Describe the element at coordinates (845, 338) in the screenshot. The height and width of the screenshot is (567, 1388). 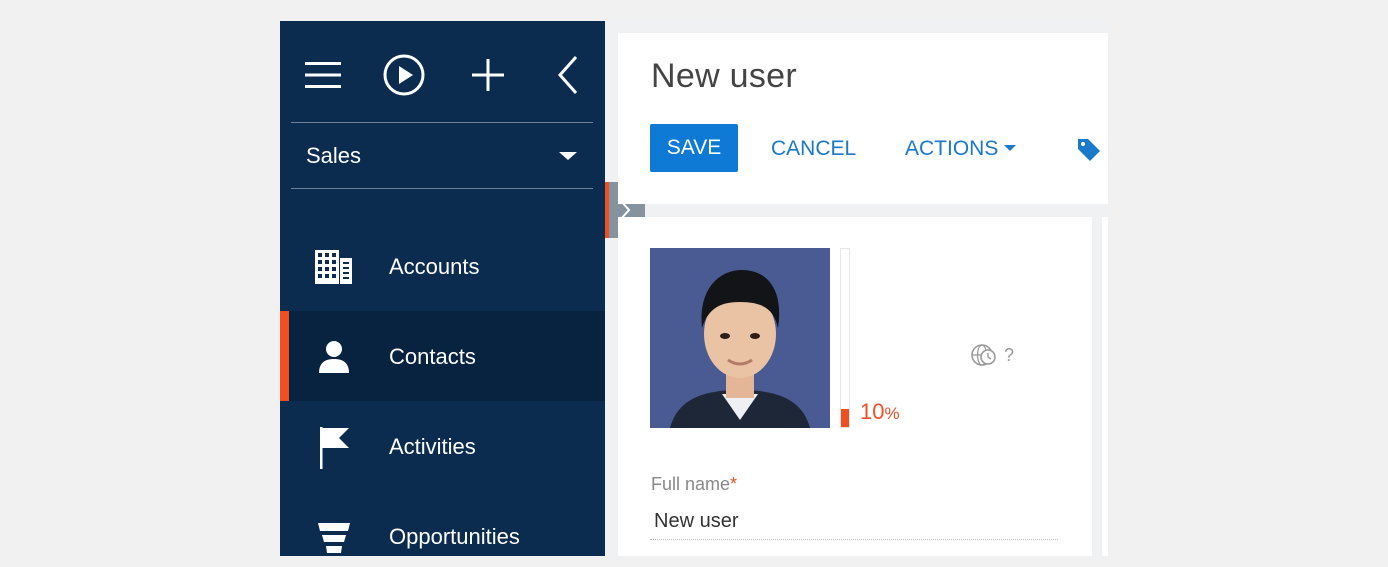
I see `profile-completeness-bar` at that location.